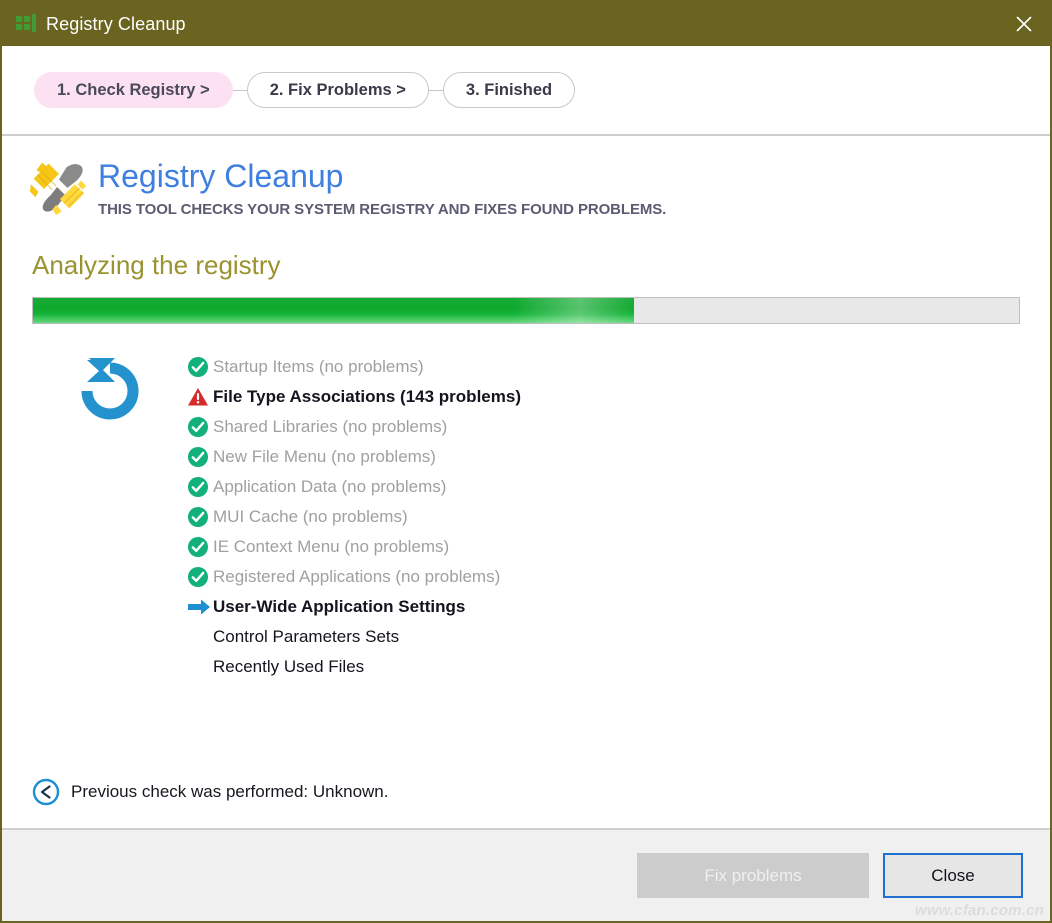 The width and height of the screenshot is (1052, 923). I want to click on dialog-footer: Fix problems Close www.cfan.com.cn, so click(526, 874).